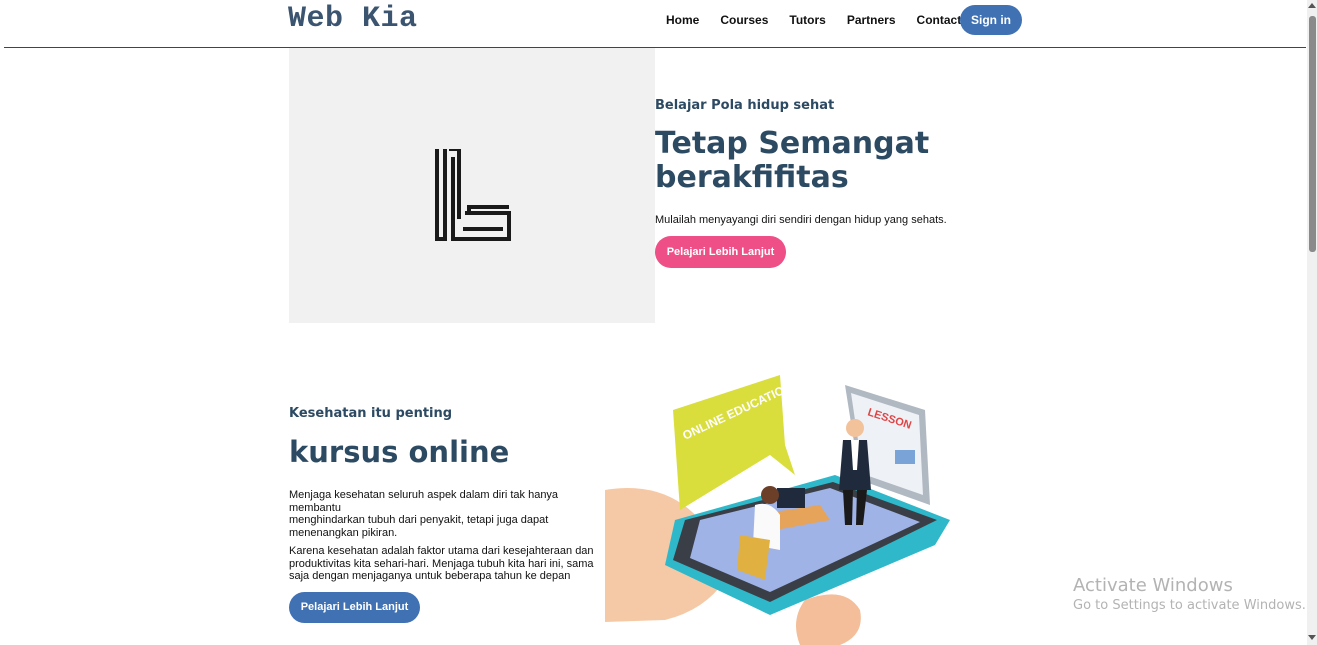 The width and height of the screenshot is (1317, 645). What do you see at coordinates (354, 607) in the screenshot?
I see `section2-learn-more-button: Pelajari Lebih Lanjut` at bounding box center [354, 607].